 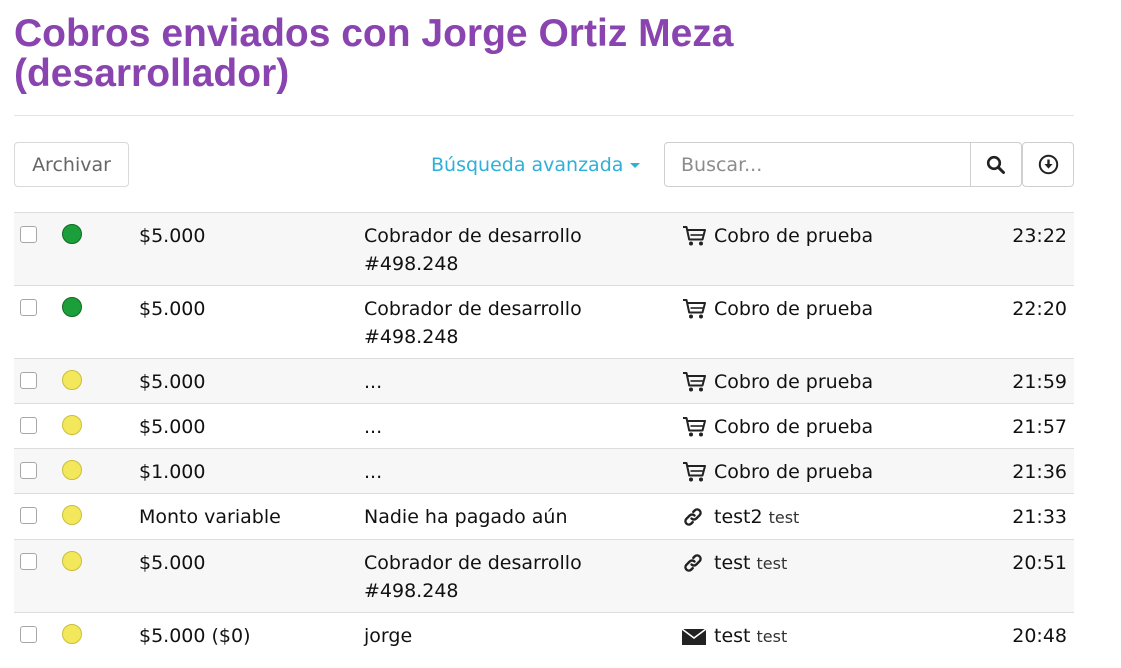 What do you see at coordinates (388, 636) in the screenshot?
I see `payer-name: jorge` at bounding box center [388, 636].